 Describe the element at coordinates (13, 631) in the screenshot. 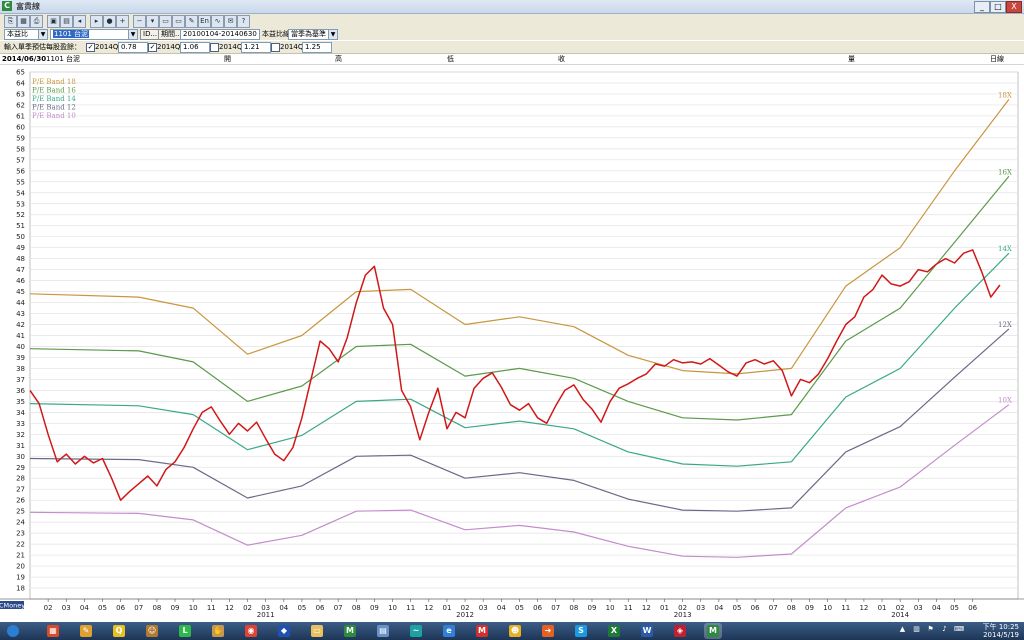

I see `start-orb-icon` at that location.